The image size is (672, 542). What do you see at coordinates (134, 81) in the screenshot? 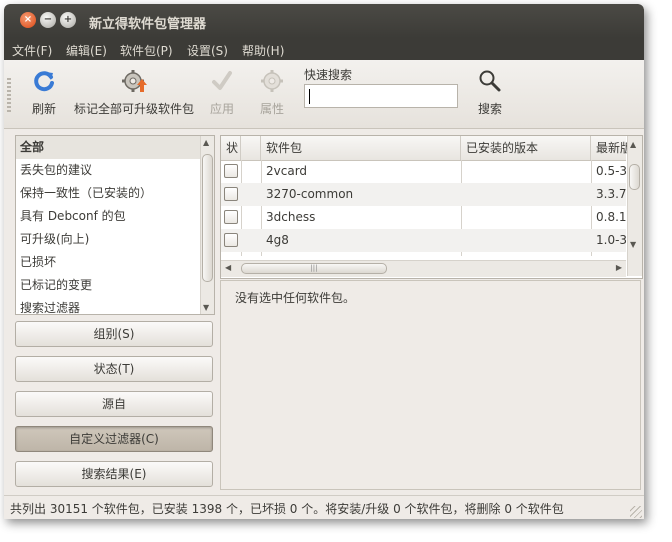
I see `upgrade-gear-icon` at bounding box center [134, 81].